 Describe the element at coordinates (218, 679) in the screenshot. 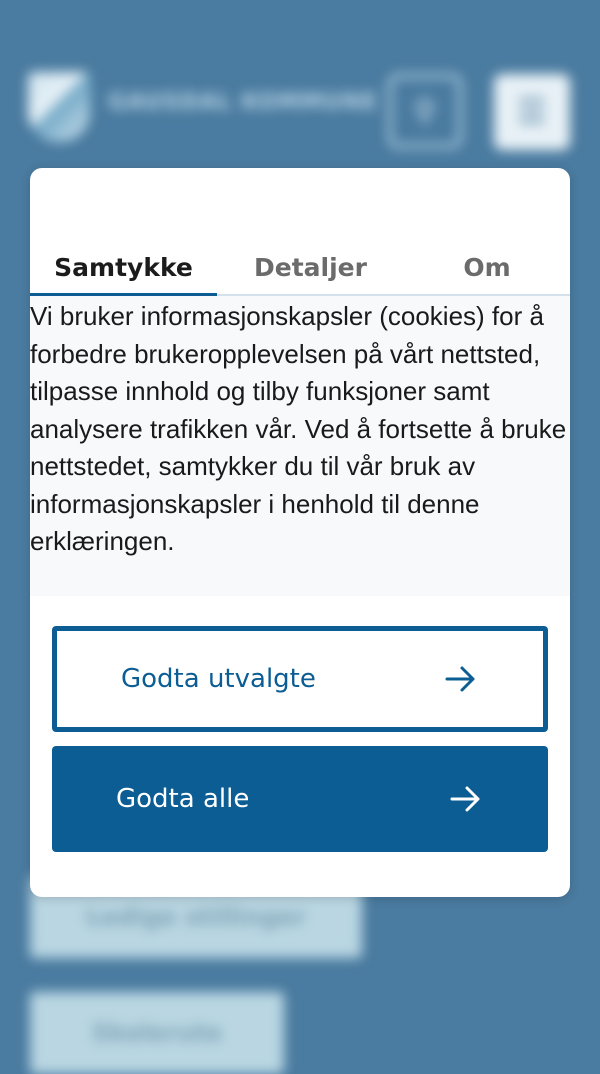

I see `accept-selected-label: Godta utvalgte` at that location.